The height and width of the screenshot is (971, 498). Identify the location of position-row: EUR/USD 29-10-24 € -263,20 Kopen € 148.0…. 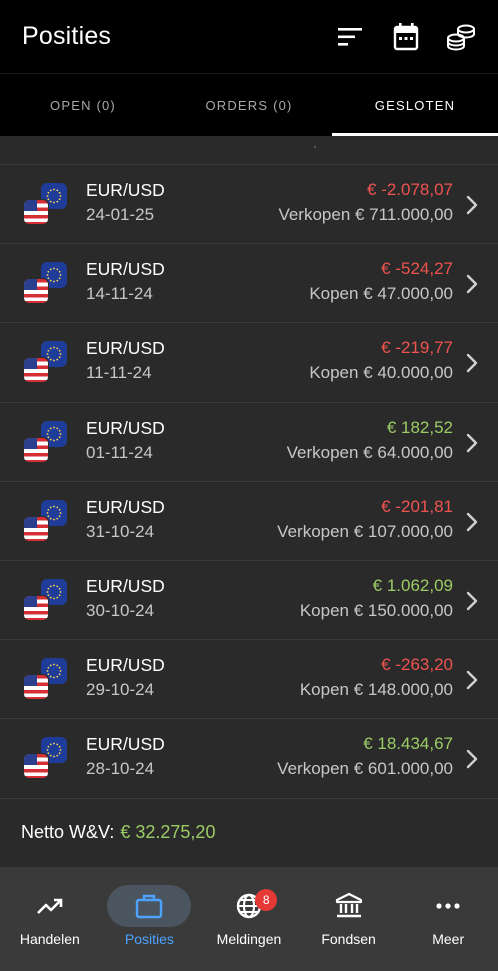
(249, 680).